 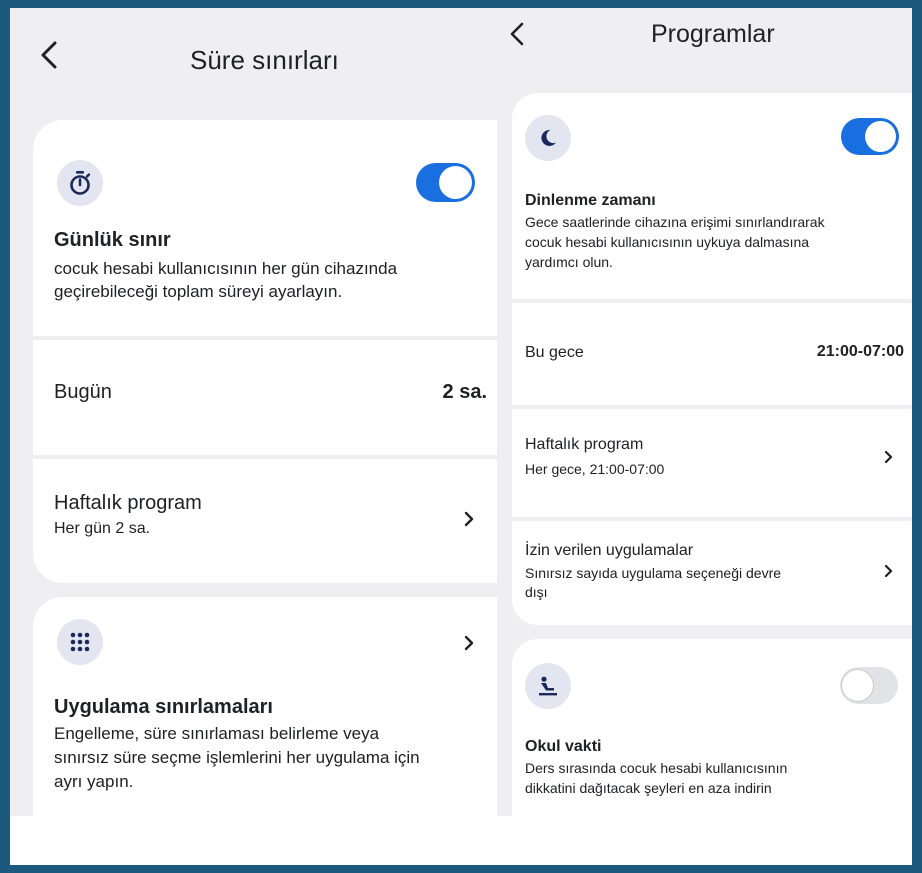 What do you see at coordinates (163, 707) in the screenshot?
I see `app-limits-title: Uygulama sınırlamaları` at bounding box center [163, 707].